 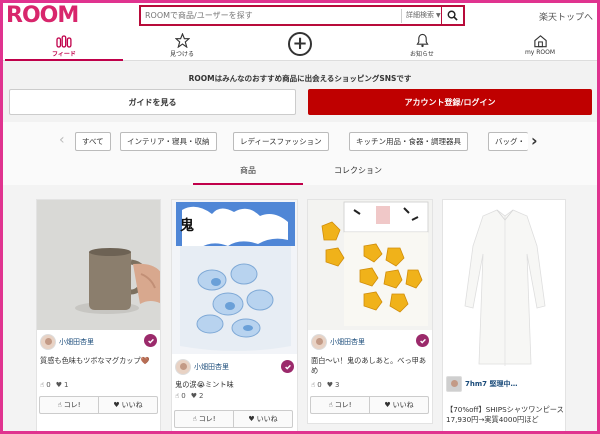 I want to click on nav-item-notifications: お知らせ, so click(x=422, y=45).